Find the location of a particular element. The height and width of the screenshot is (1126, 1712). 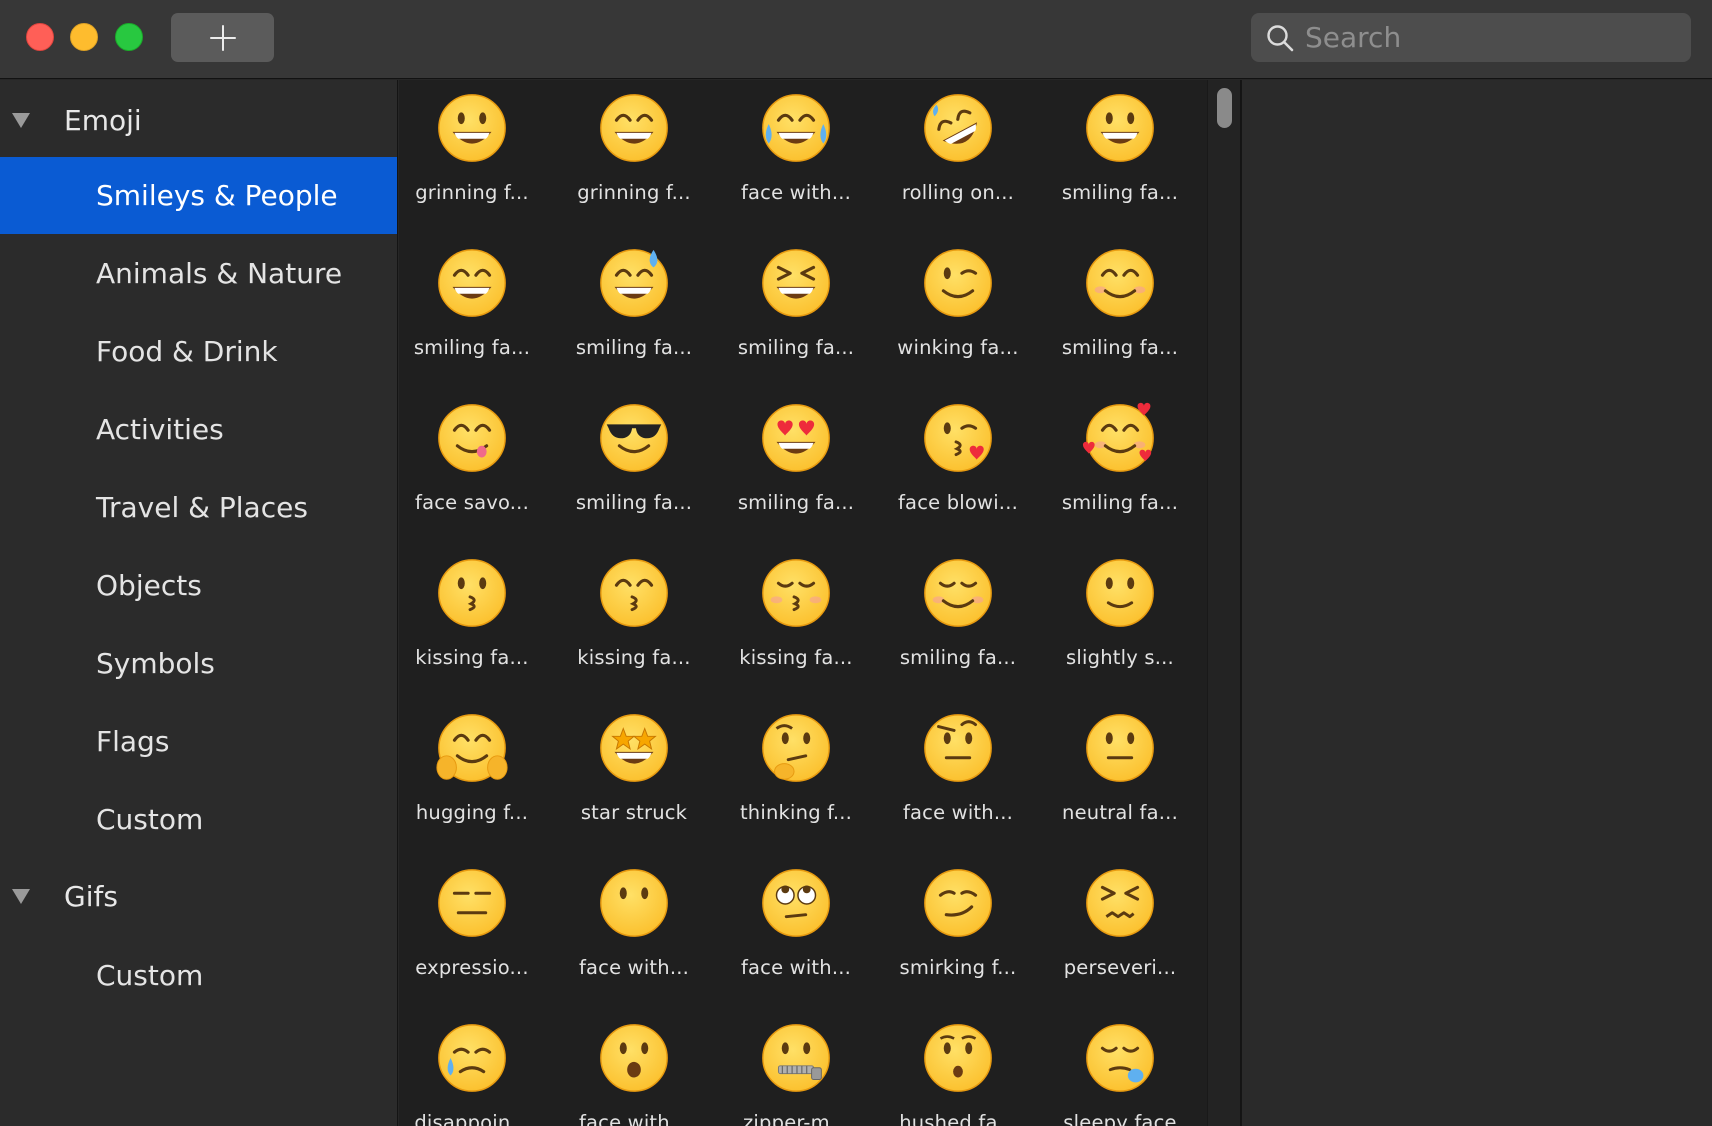

sidebar-item-activities: Activities is located at coordinates (198, 429).